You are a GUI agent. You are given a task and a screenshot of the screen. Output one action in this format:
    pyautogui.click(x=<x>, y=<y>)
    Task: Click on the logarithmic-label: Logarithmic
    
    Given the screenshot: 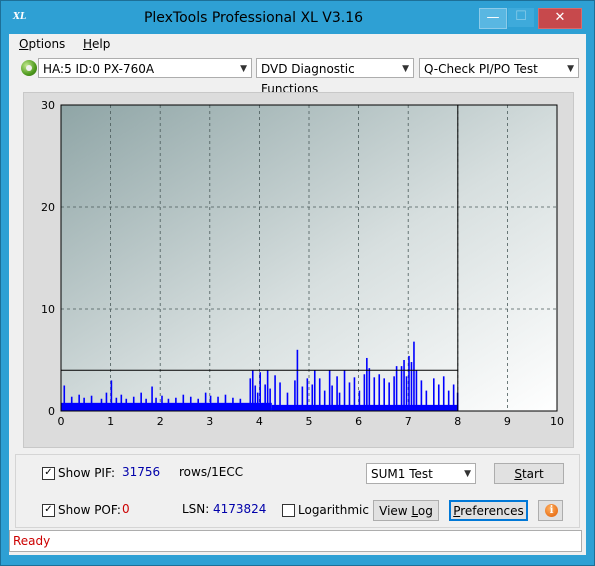 What is the action you would take?
    pyautogui.click(x=333, y=510)
    